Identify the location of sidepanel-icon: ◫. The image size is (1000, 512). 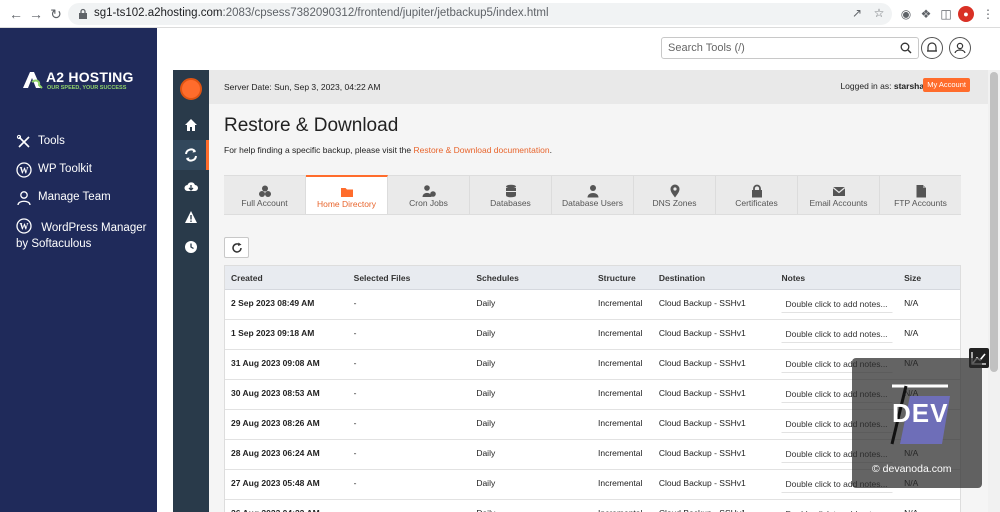
(946, 14).